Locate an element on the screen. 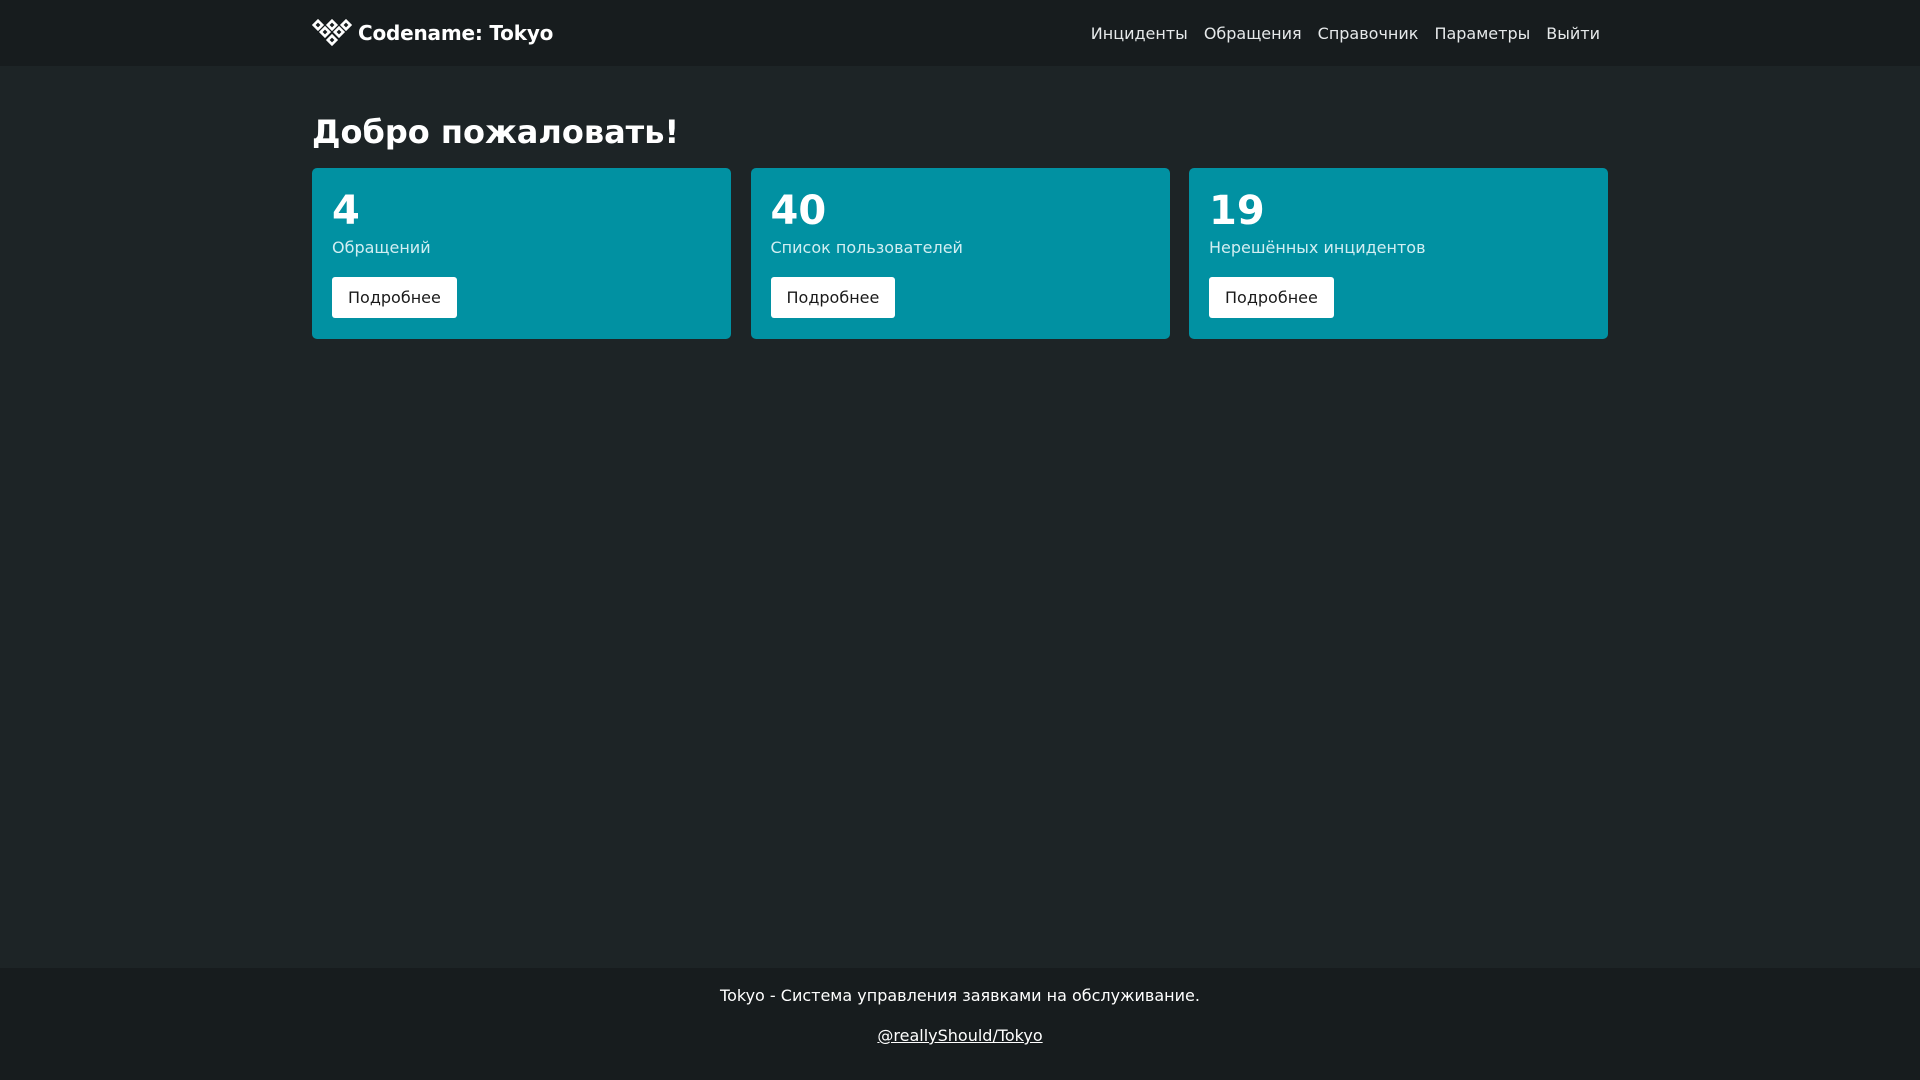 The height and width of the screenshot is (1080, 1920). card-label: Обращений is located at coordinates (381, 247).